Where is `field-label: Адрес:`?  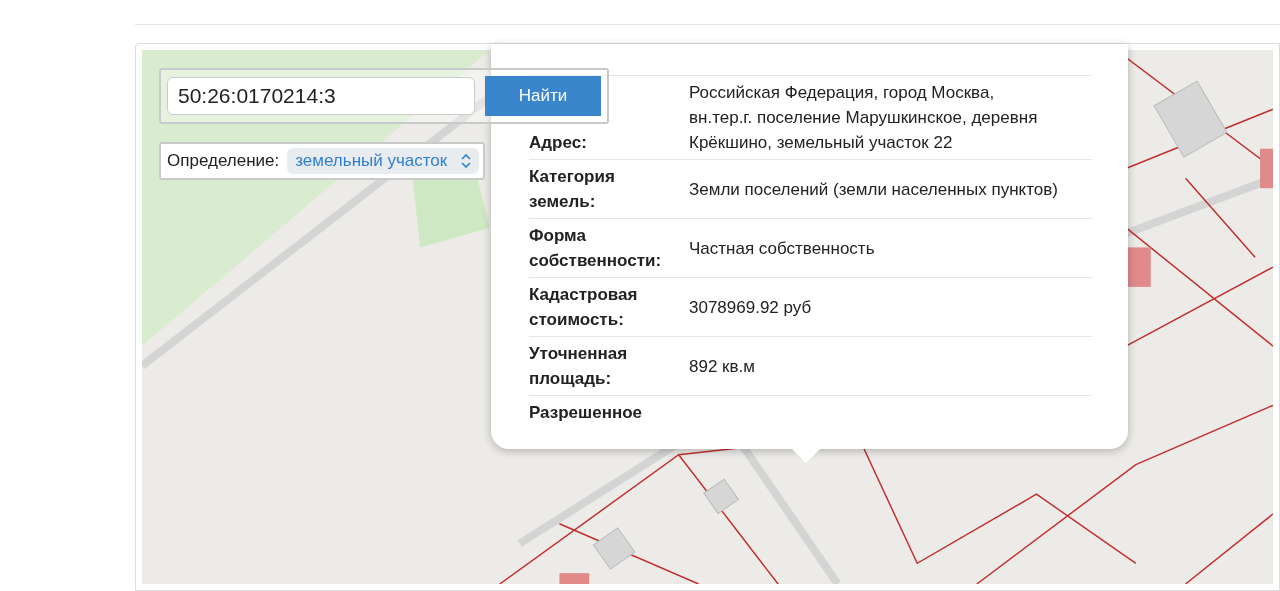
field-label: Адрес: is located at coordinates (558, 143).